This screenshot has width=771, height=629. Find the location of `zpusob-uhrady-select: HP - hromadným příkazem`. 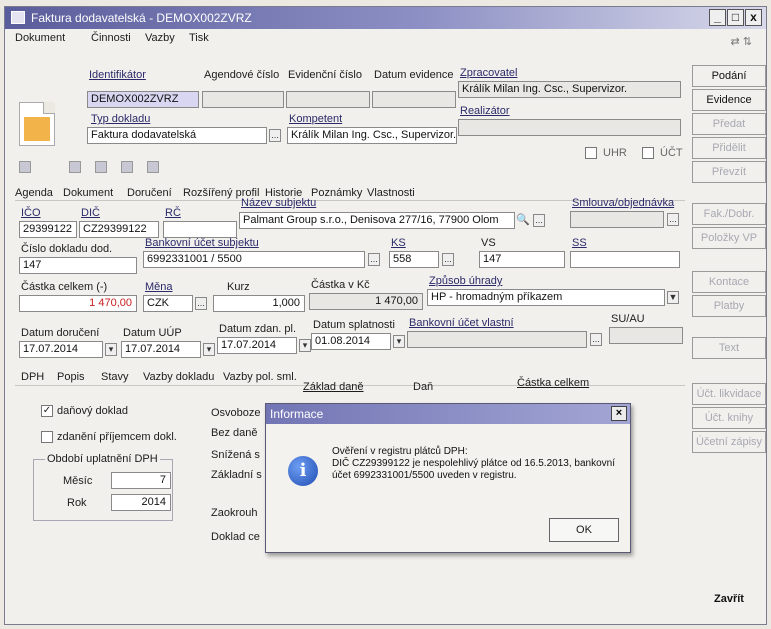

zpusob-uhrady-select: HP - hromadným příkazem is located at coordinates (546, 297).